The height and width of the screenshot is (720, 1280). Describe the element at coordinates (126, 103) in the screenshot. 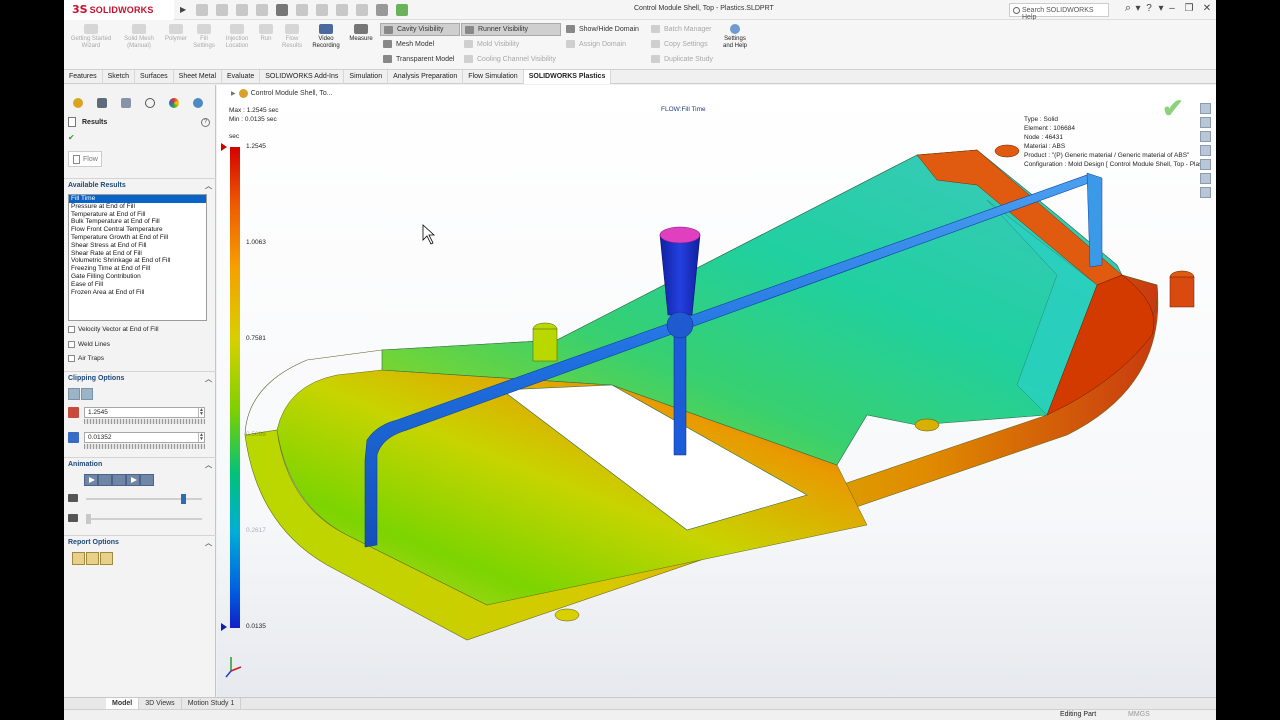

I see `property-manager-icon` at that location.